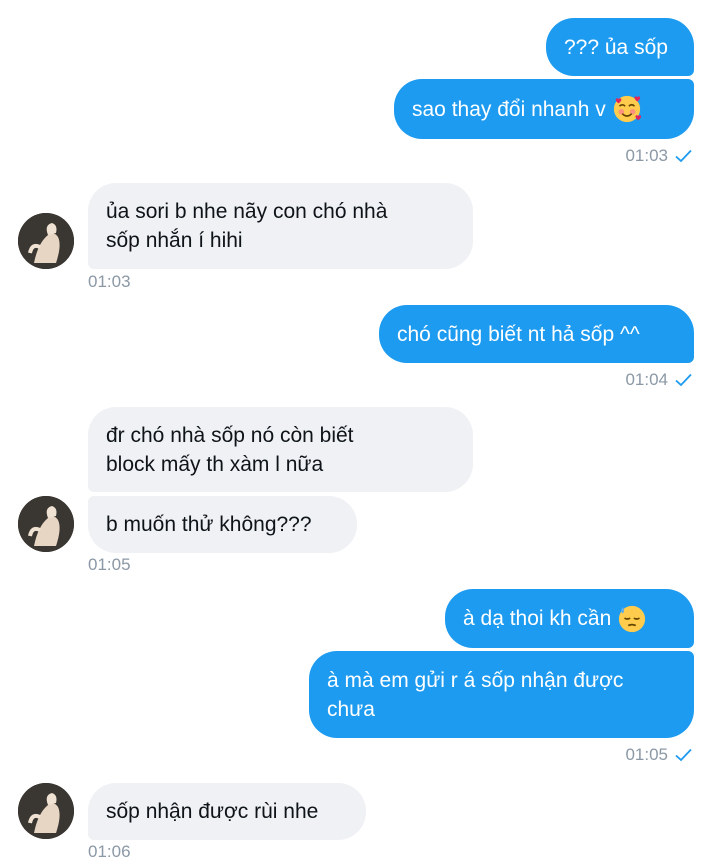 This screenshot has height=866, width=720. I want to click on message-bubble-outgoing: à dạ thoi kh cần, so click(569, 618).